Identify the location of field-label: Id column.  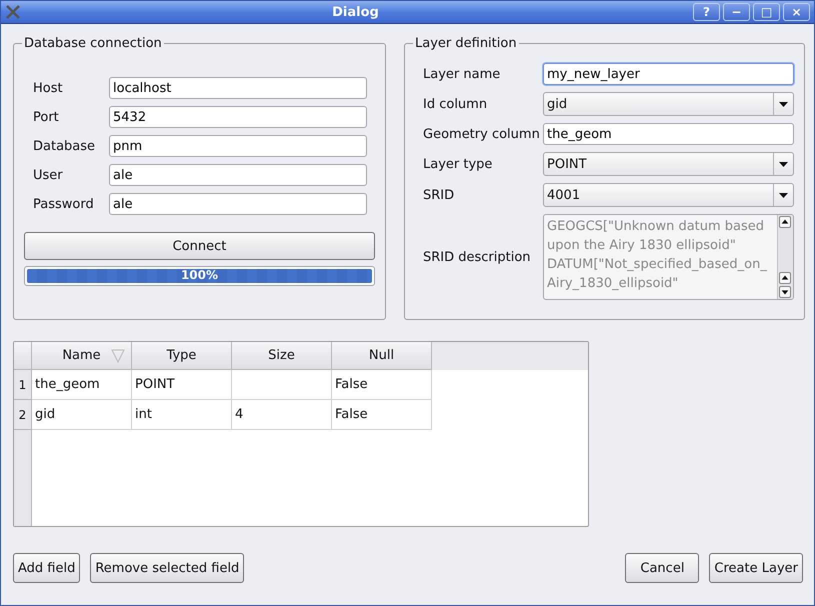
(455, 104).